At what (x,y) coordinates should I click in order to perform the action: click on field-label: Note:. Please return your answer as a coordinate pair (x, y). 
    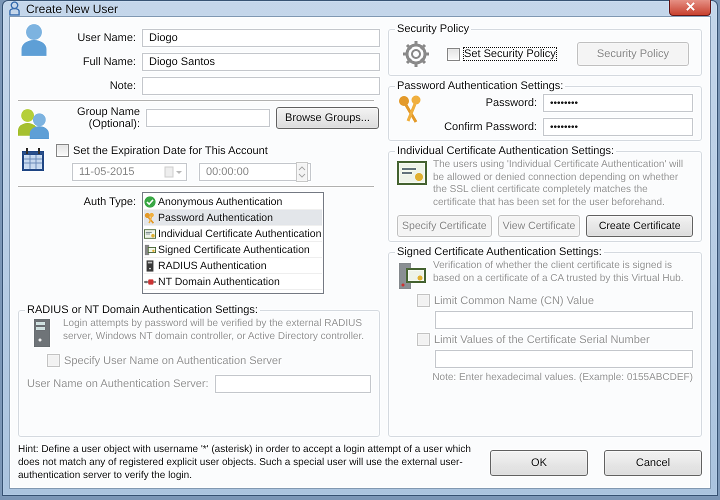
    Looking at the image, I should click on (122, 86).